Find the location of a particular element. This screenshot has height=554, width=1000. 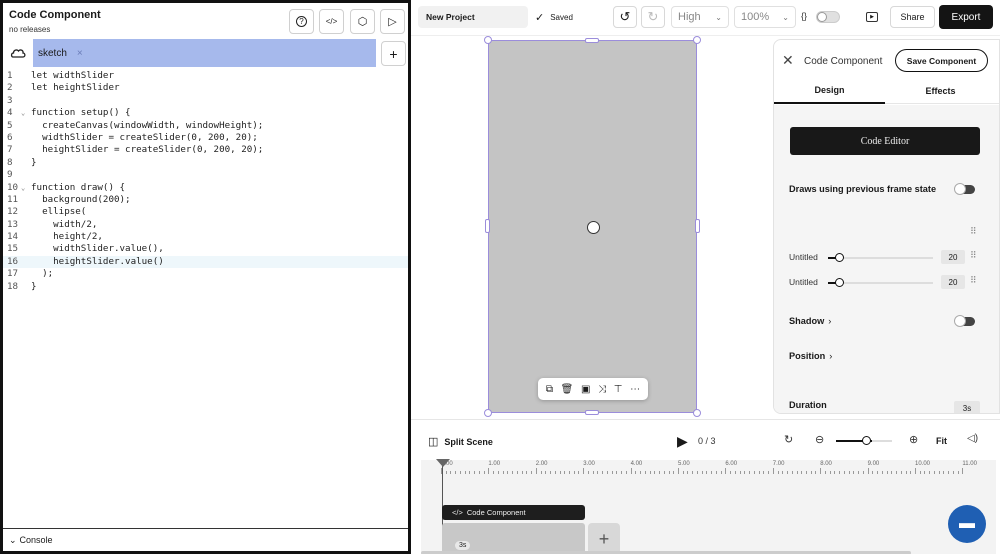

zoom-select: 100% ⌄ is located at coordinates (765, 17).